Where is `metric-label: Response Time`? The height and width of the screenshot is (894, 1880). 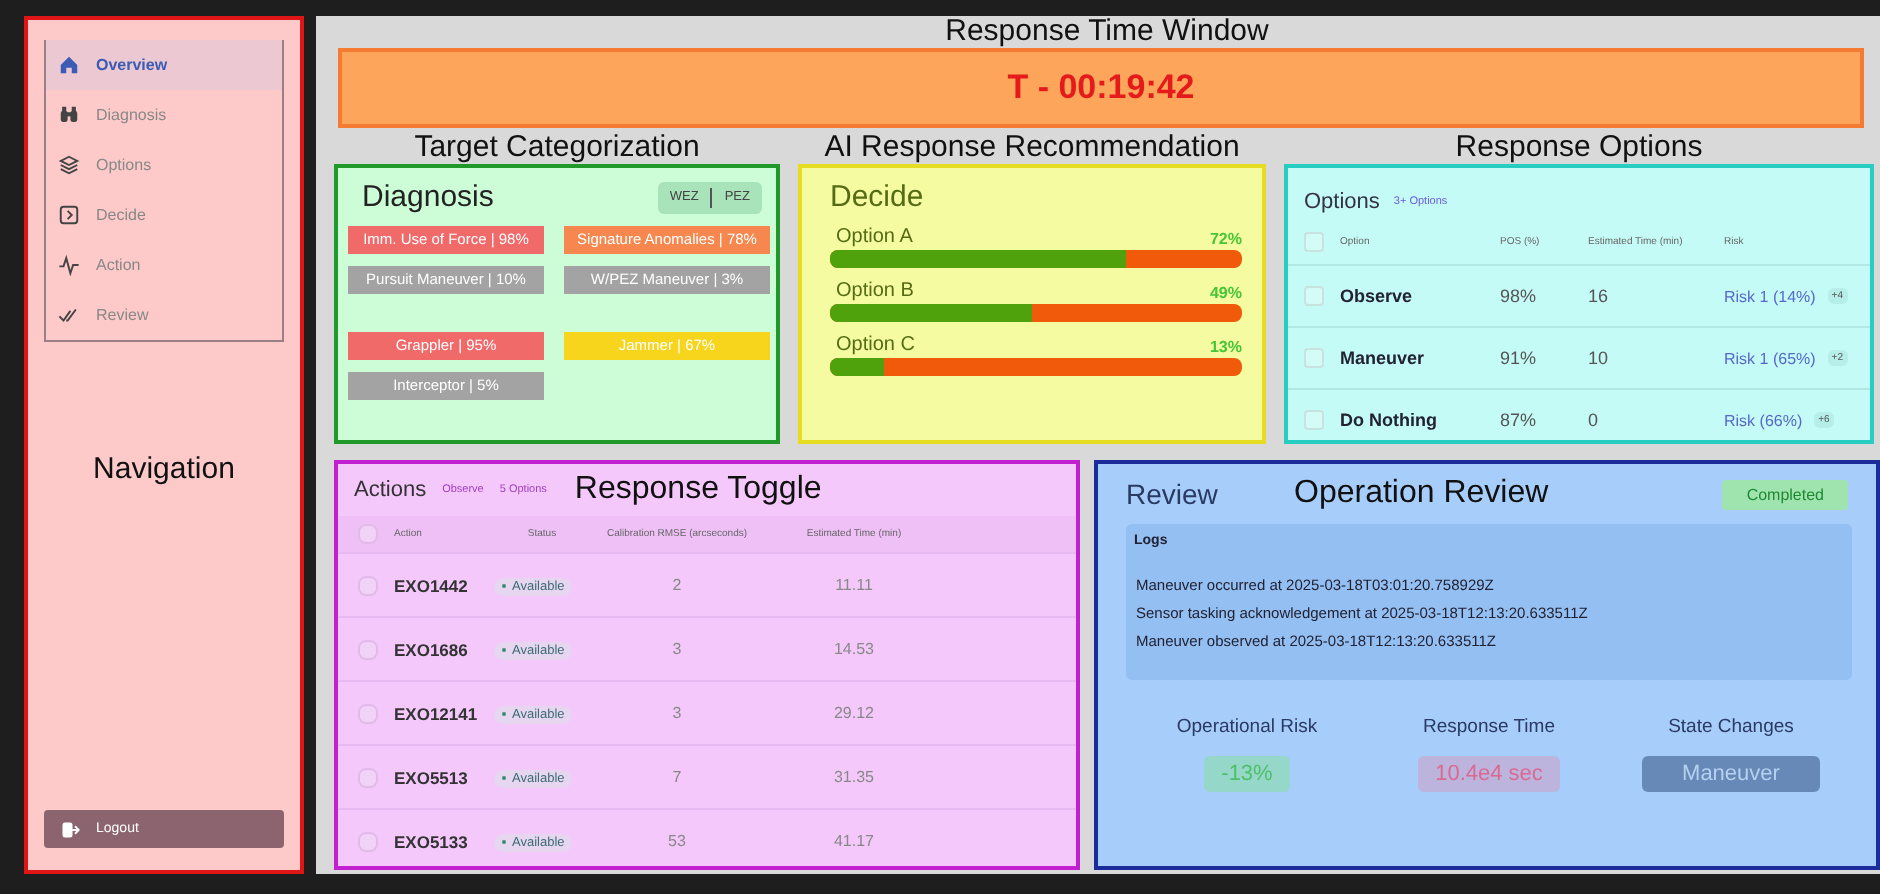 metric-label: Response Time is located at coordinates (1488, 727).